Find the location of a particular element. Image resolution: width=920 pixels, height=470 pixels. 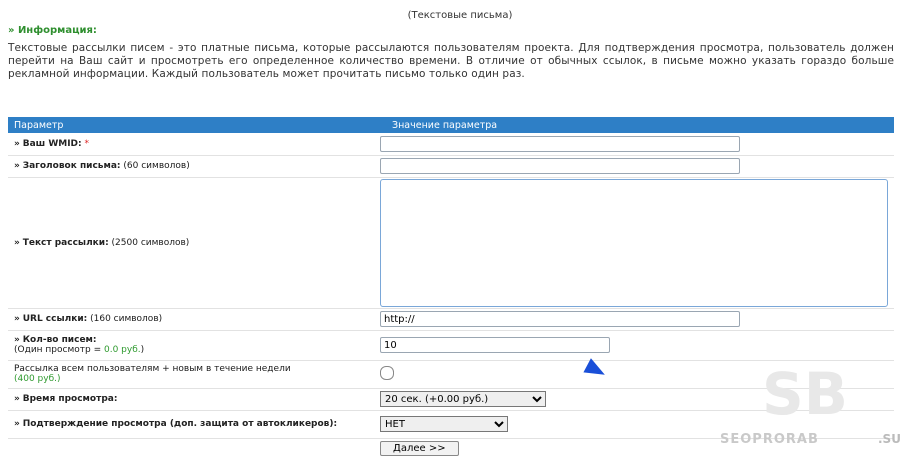

row-url: » URL ссылки: (160 символов) is located at coordinates (451, 319).